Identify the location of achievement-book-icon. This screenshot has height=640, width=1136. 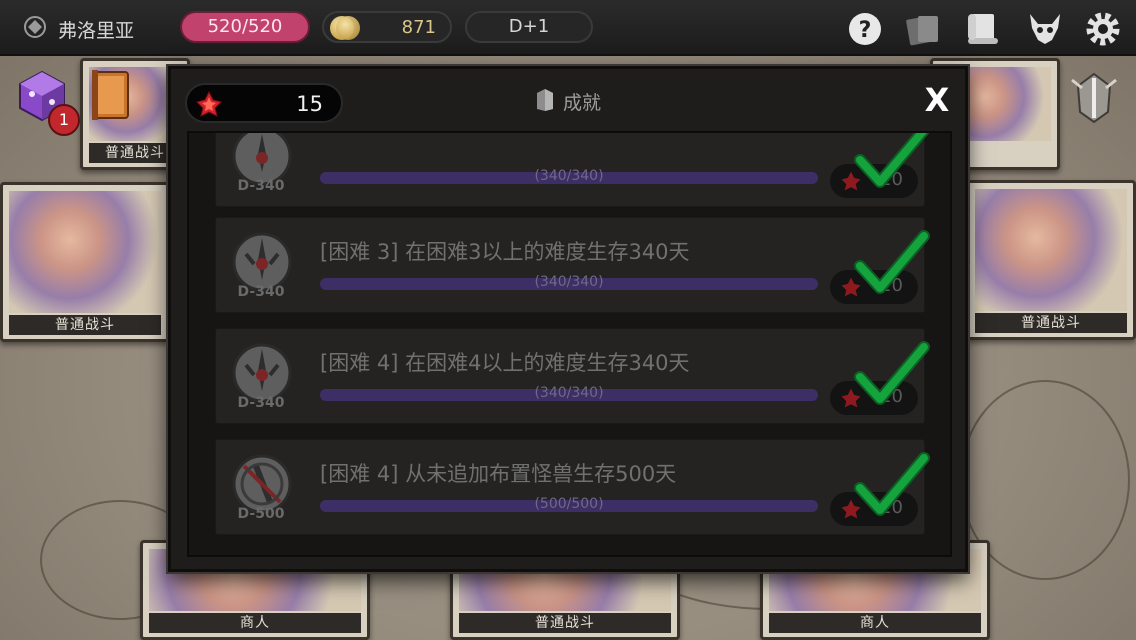
(545, 100).